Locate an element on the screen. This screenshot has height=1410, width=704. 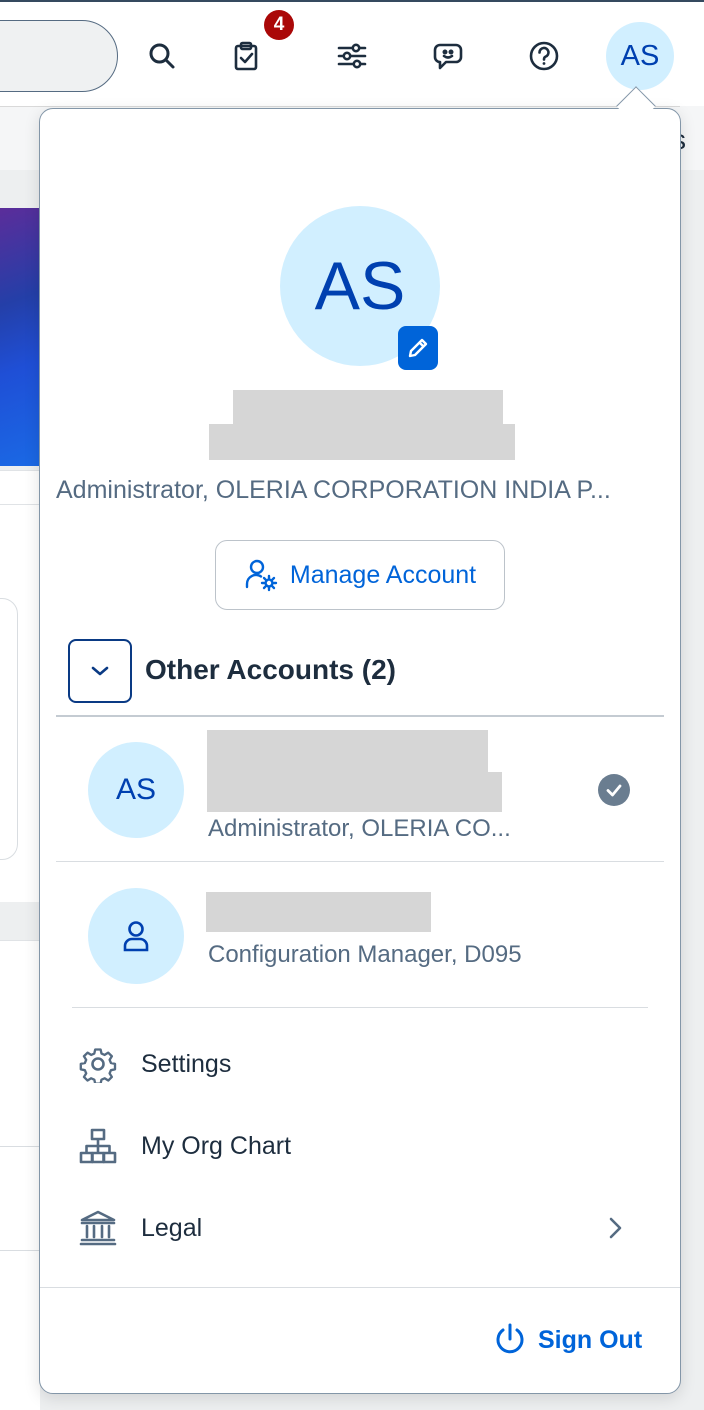
shell-bar: 4 AS is located at coordinates (352, 53).